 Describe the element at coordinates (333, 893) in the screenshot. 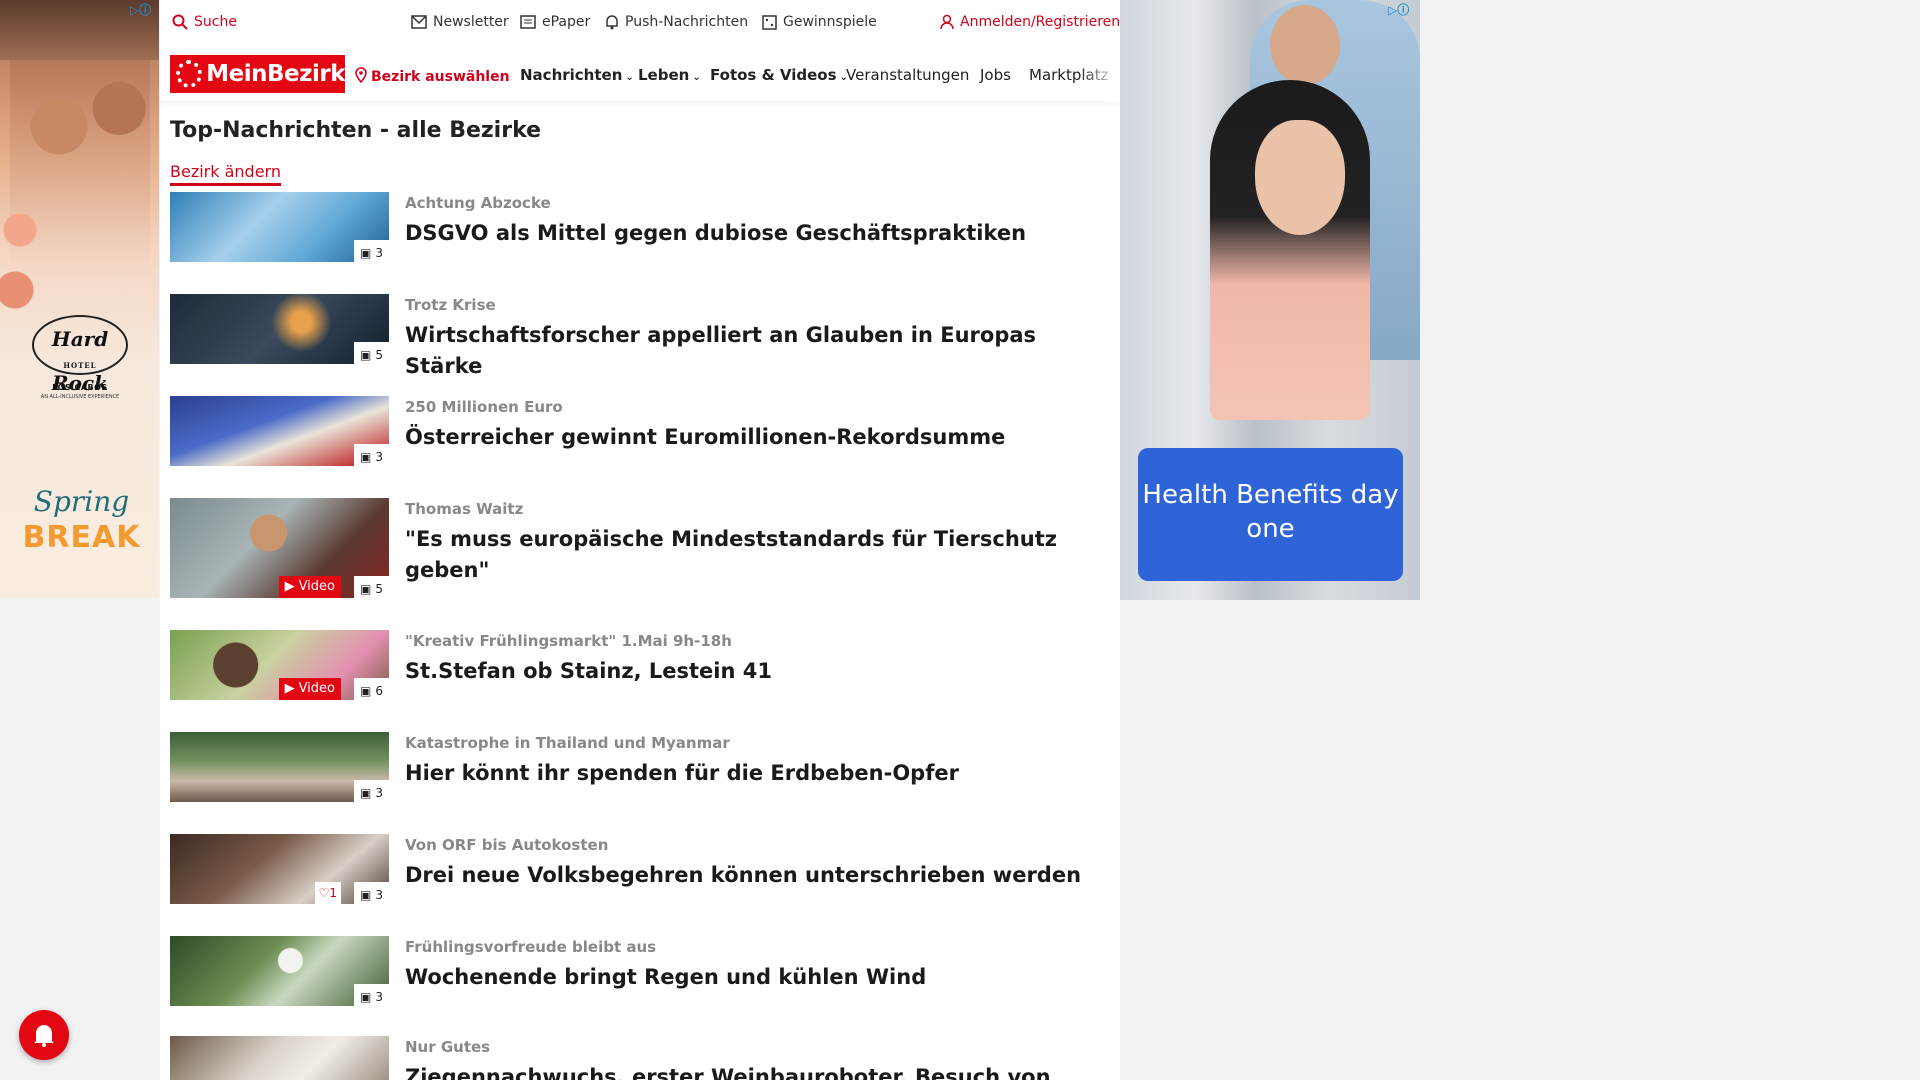

I see `likes-value: 1` at that location.